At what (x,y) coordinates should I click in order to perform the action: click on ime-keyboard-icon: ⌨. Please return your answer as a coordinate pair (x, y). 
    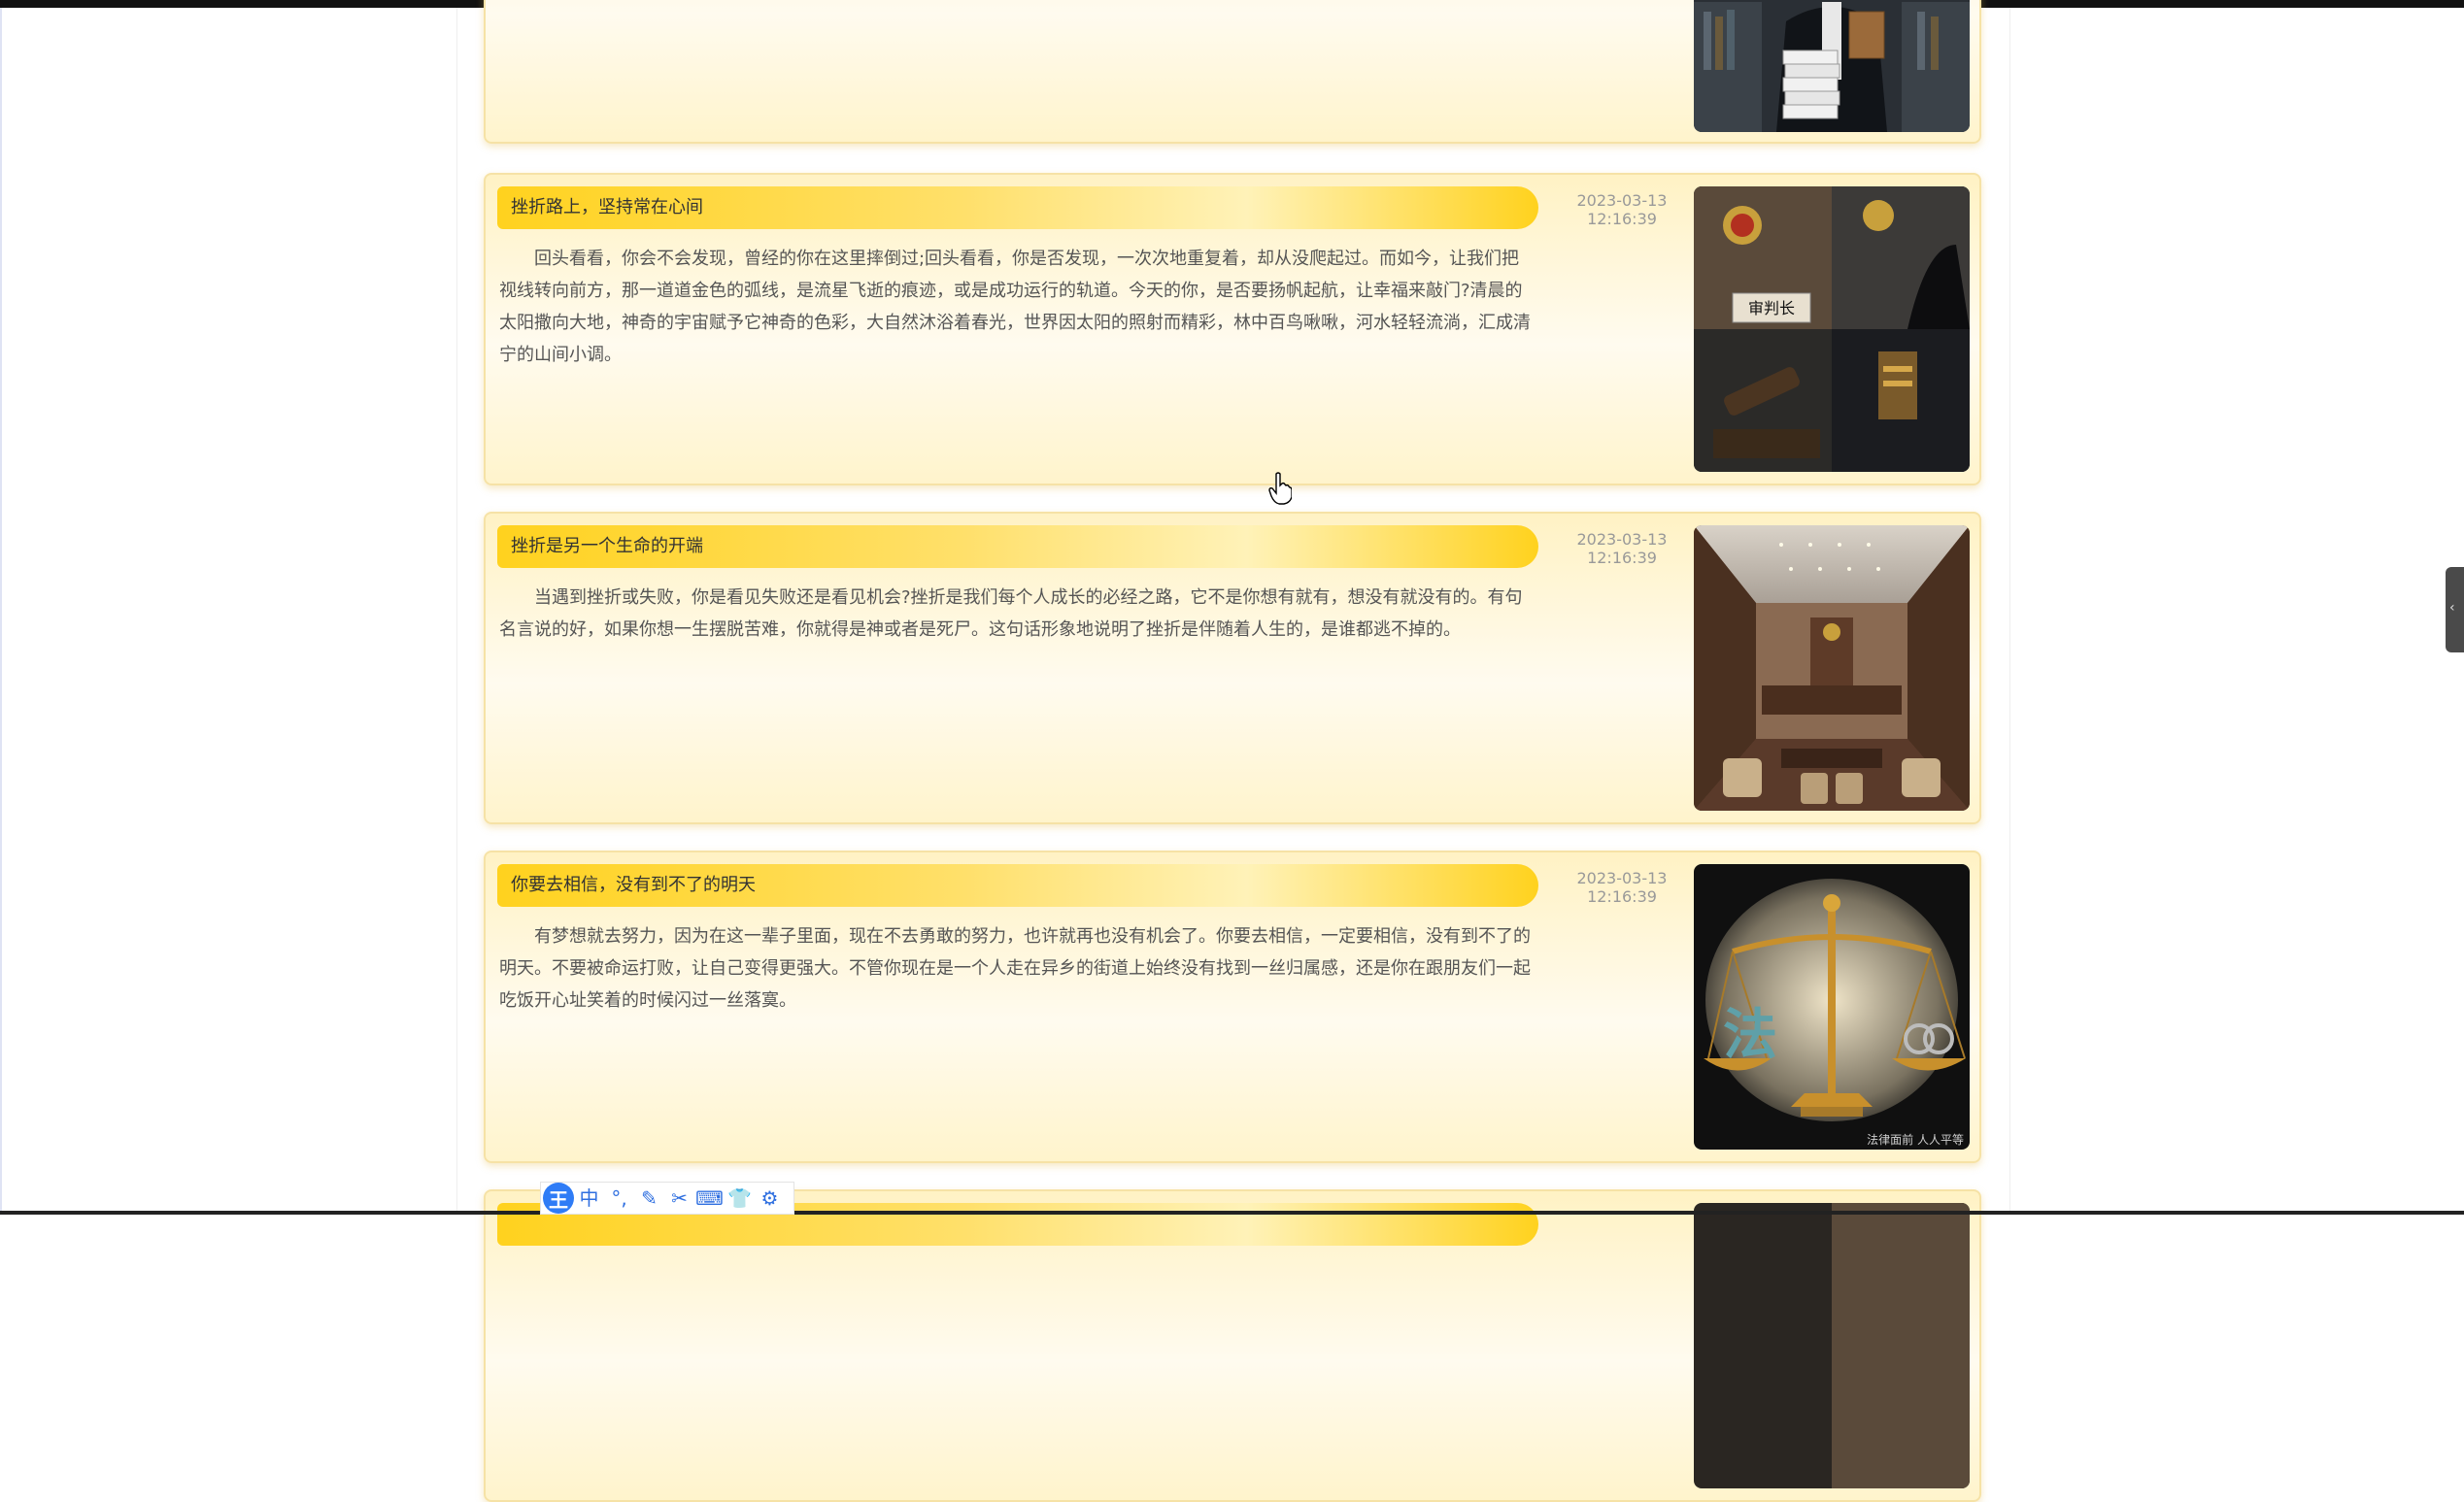
    Looking at the image, I should click on (709, 1199).